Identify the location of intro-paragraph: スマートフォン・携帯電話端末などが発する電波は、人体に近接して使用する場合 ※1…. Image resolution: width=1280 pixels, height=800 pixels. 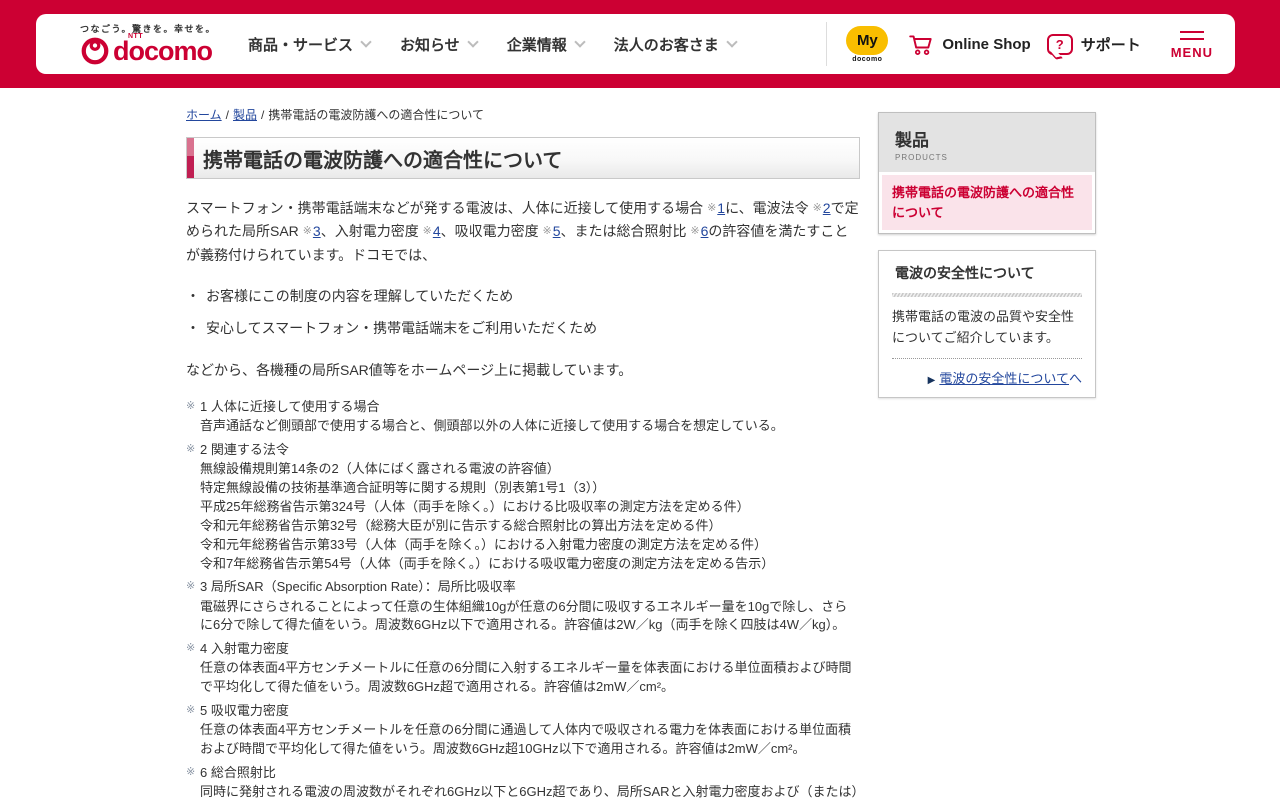
(522, 231).